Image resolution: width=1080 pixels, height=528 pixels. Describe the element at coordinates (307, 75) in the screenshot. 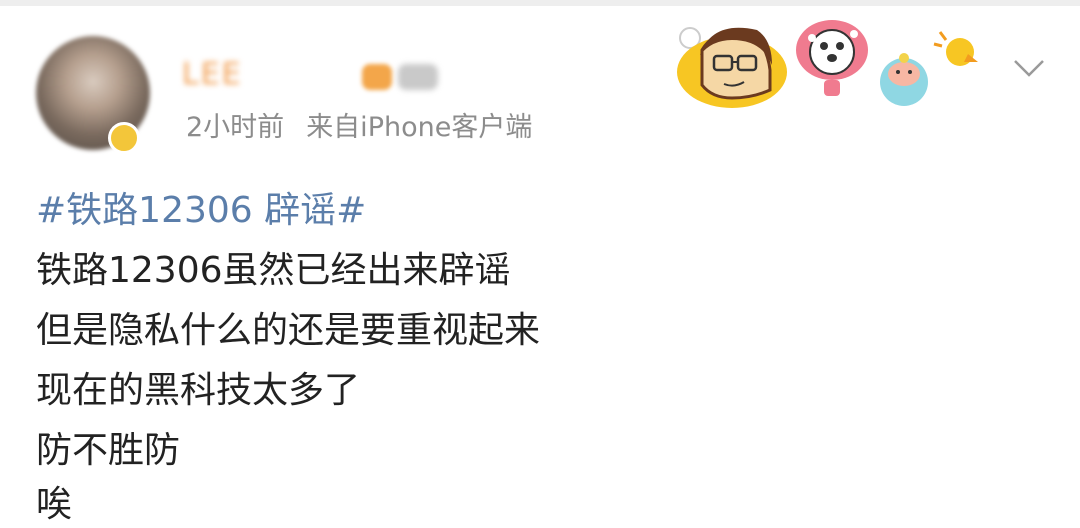

I see `username: LEE` at that location.